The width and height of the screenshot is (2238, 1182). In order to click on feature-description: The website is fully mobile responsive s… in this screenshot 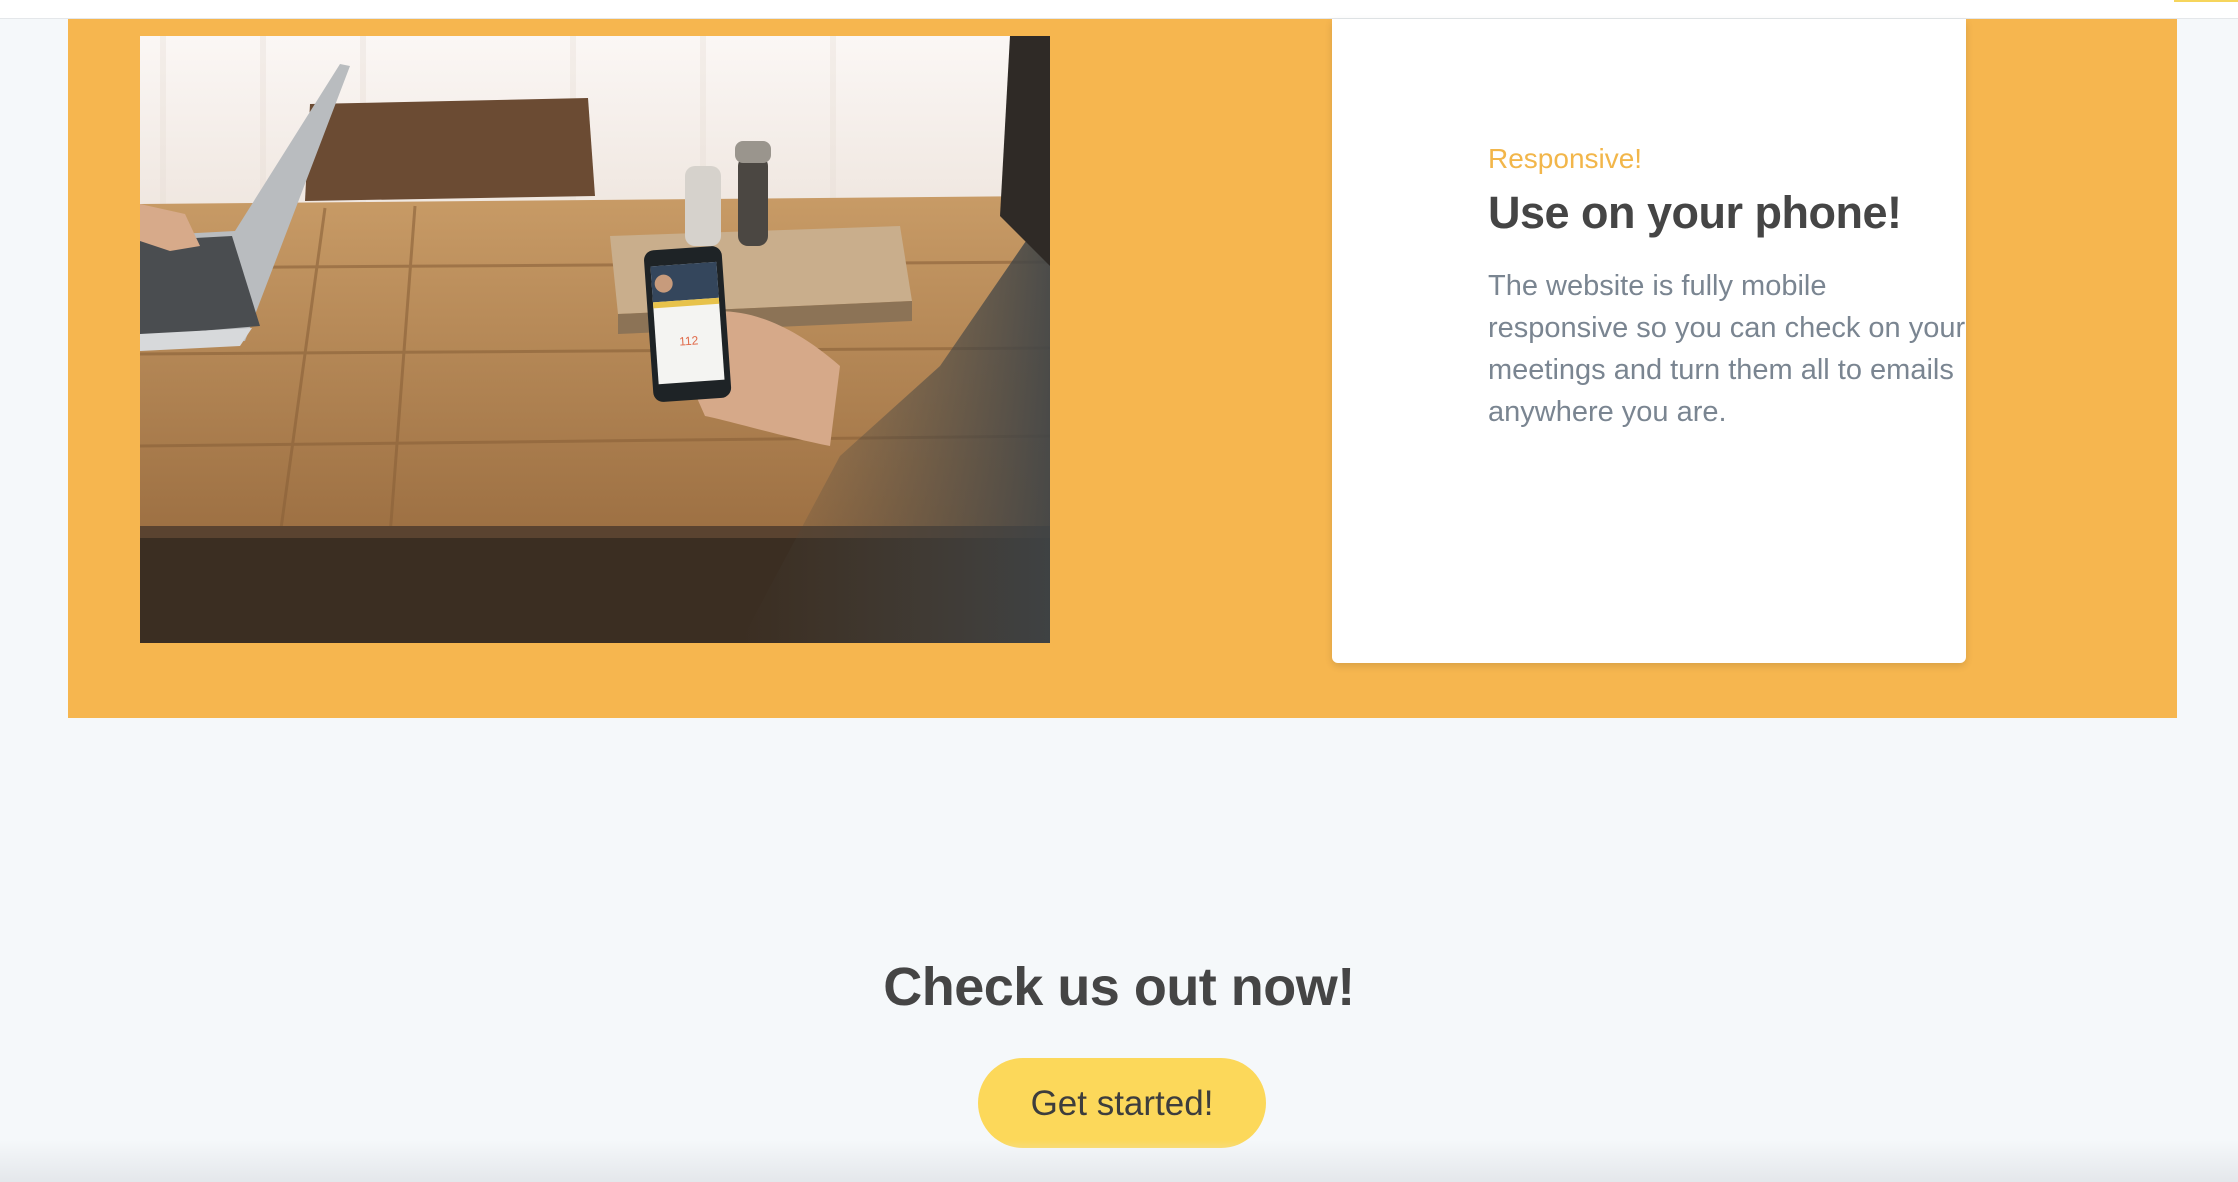, I will do `click(1727, 349)`.